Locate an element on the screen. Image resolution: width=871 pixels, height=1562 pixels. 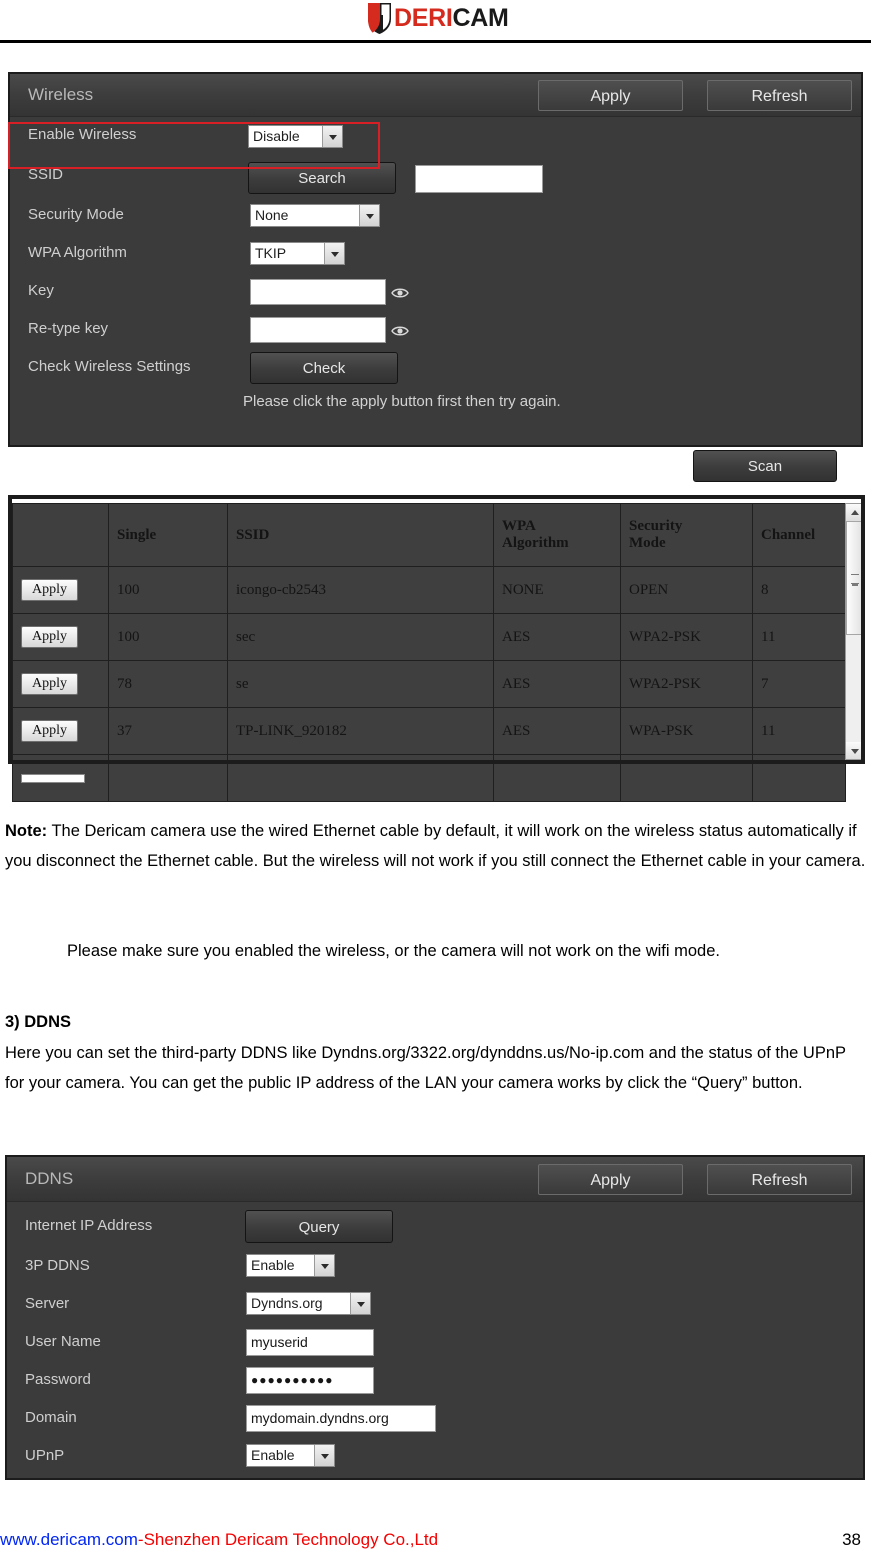
table-row: Apply 78 se AES WPA2-PSK 7 is located at coordinates (429, 684).